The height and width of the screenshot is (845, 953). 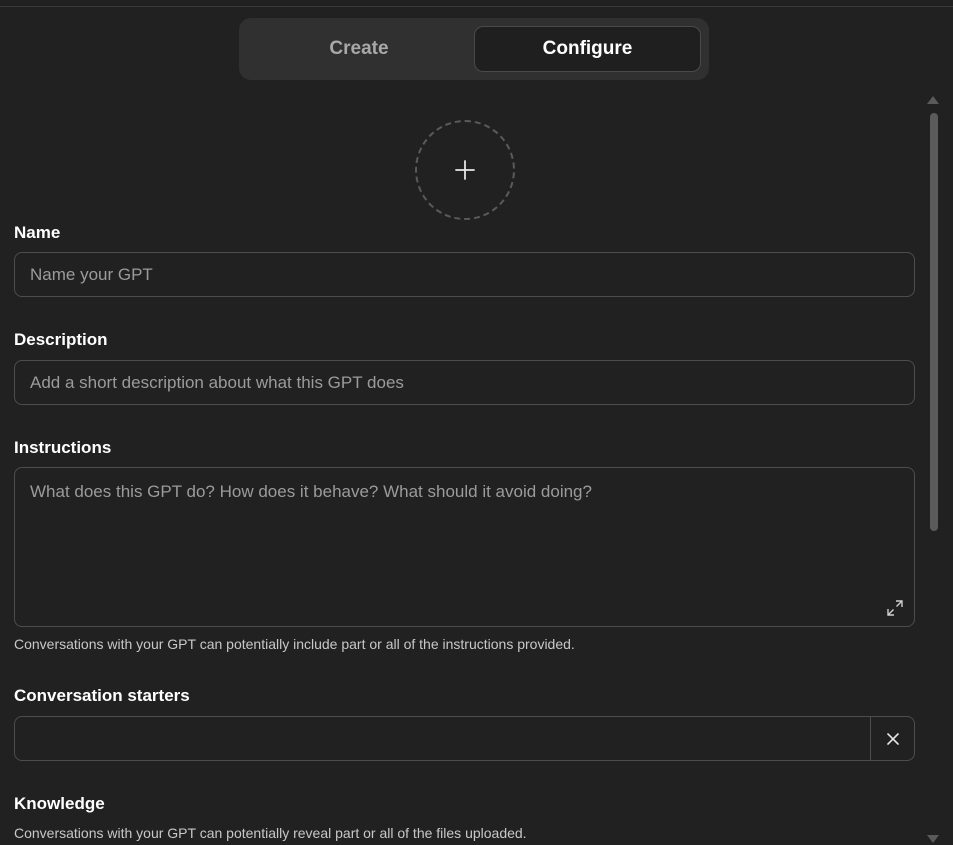 I want to click on mode-tabs: Create Configure, so click(x=474, y=49).